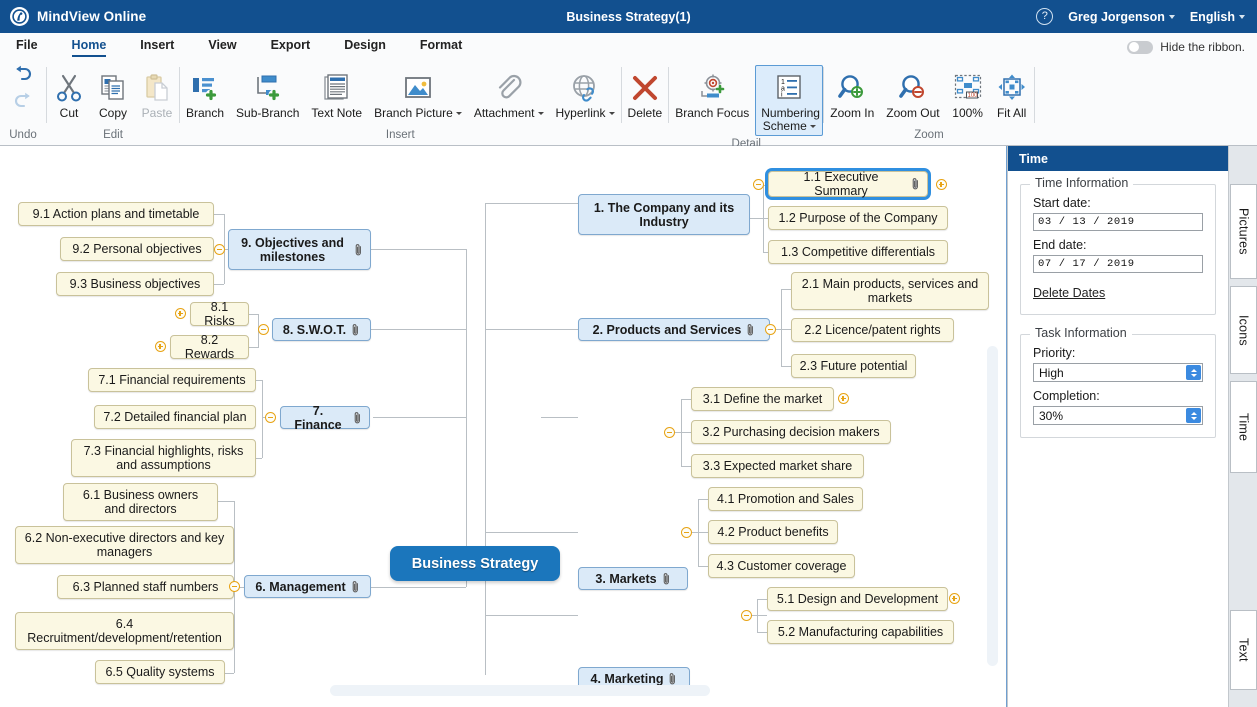 The image size is (1257, 707). Describe the element at coordinates (124, 631) in the screenshot. I see `sub-node-6-4: 6.4 Recruitment/development/retention` at that location.